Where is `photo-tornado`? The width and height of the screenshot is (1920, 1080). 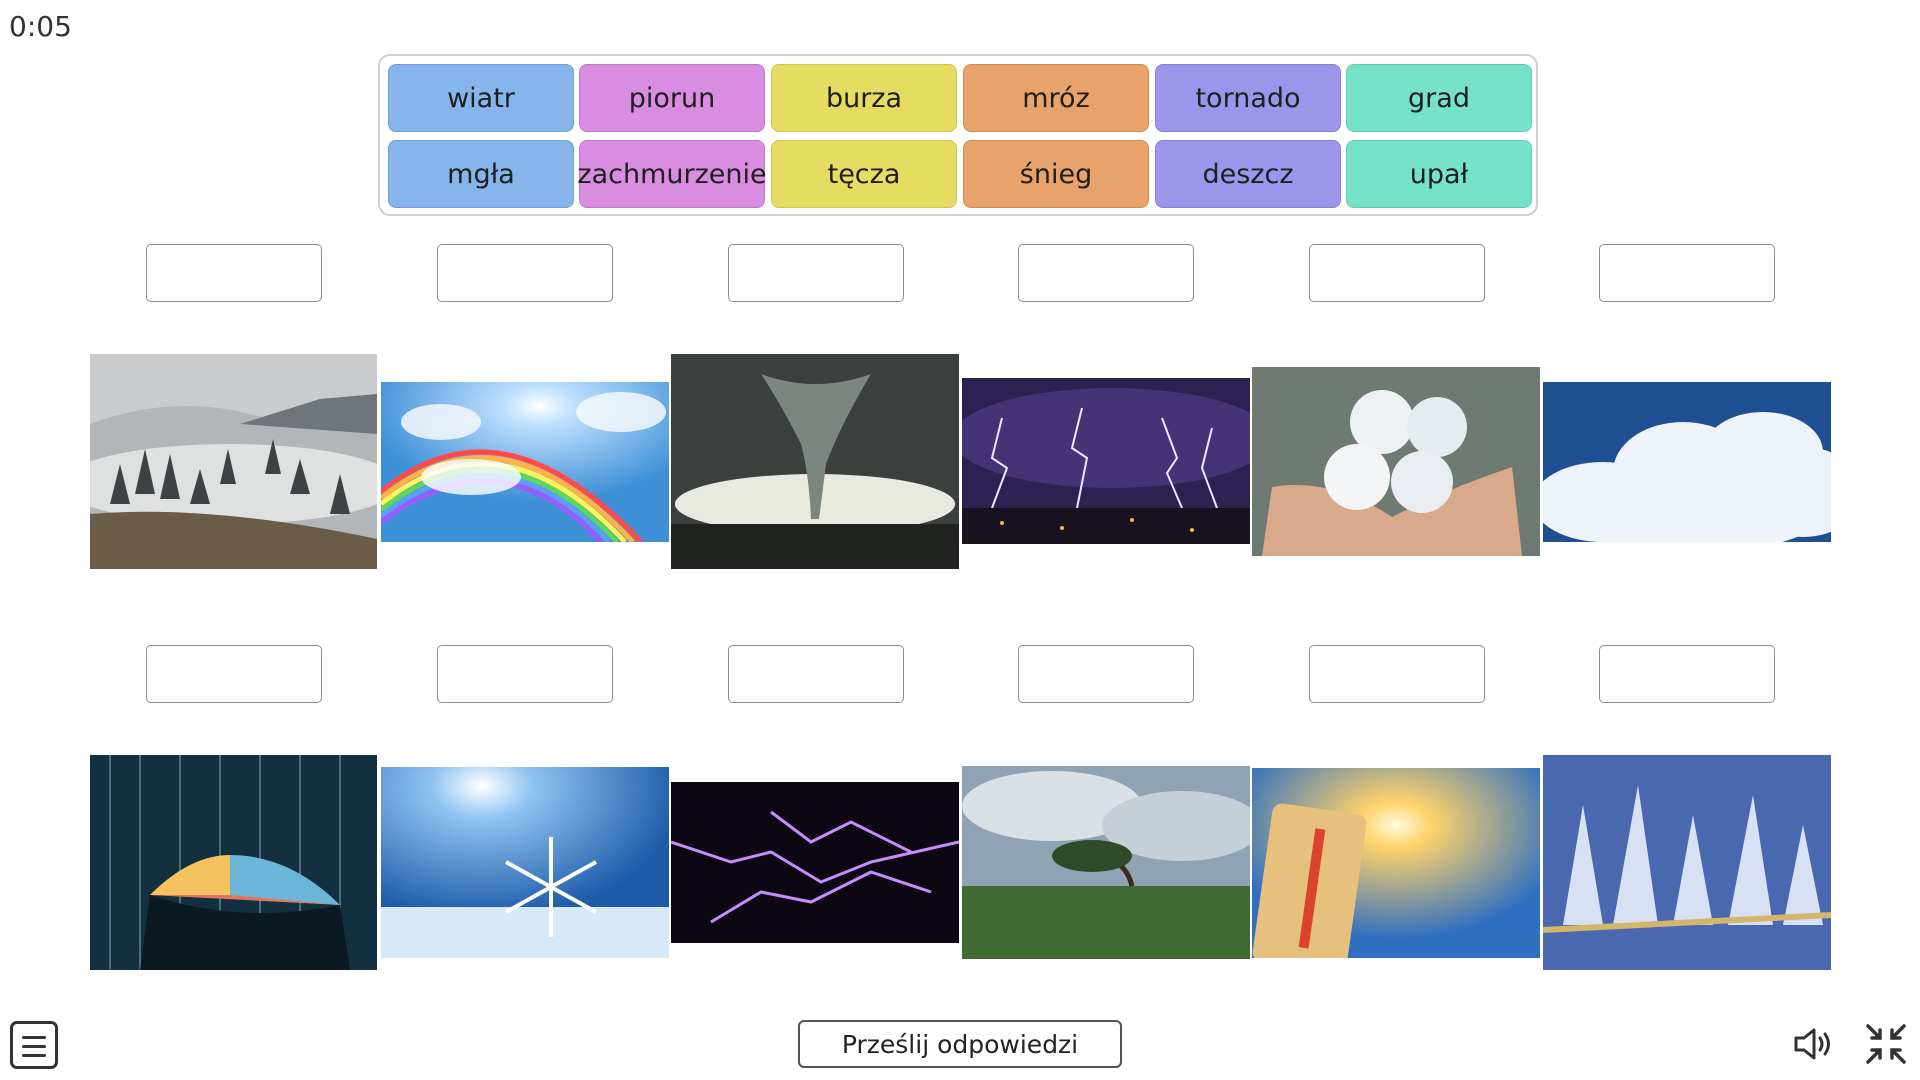
photo-tornado is located at coordinates (815, 461).